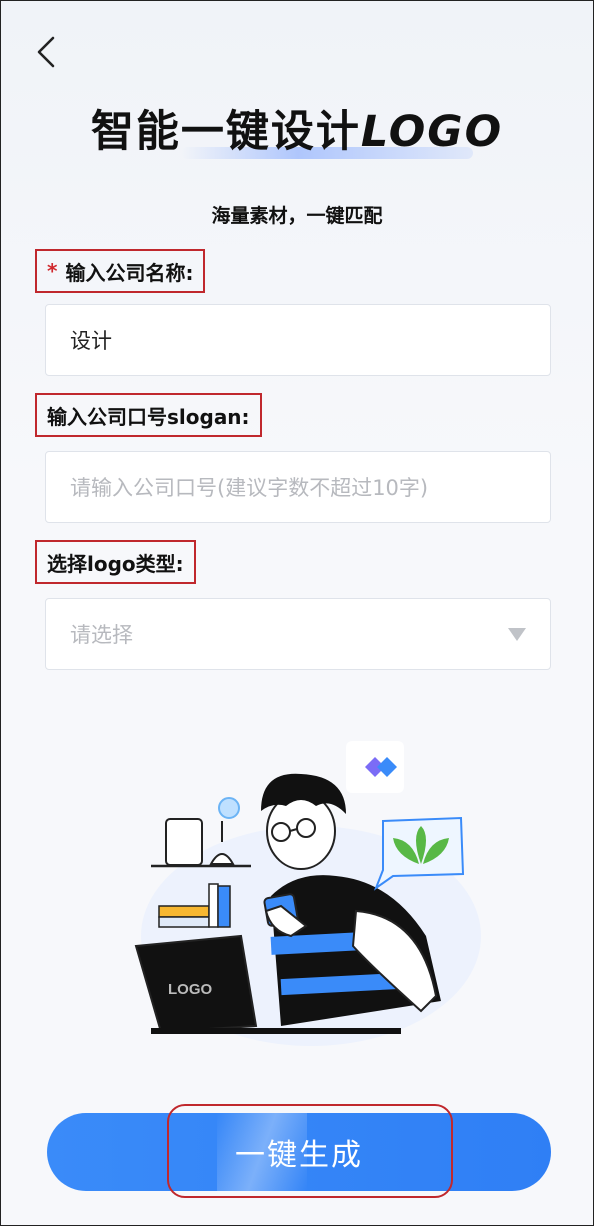 This screenshot has width=594, height=1226. What do you see at coordinates (249, 488) in the screenshot?
I see `slogan-placeholder: 请输入公司口号(建议字数不超过10字)` at bounding box center [249, 488].